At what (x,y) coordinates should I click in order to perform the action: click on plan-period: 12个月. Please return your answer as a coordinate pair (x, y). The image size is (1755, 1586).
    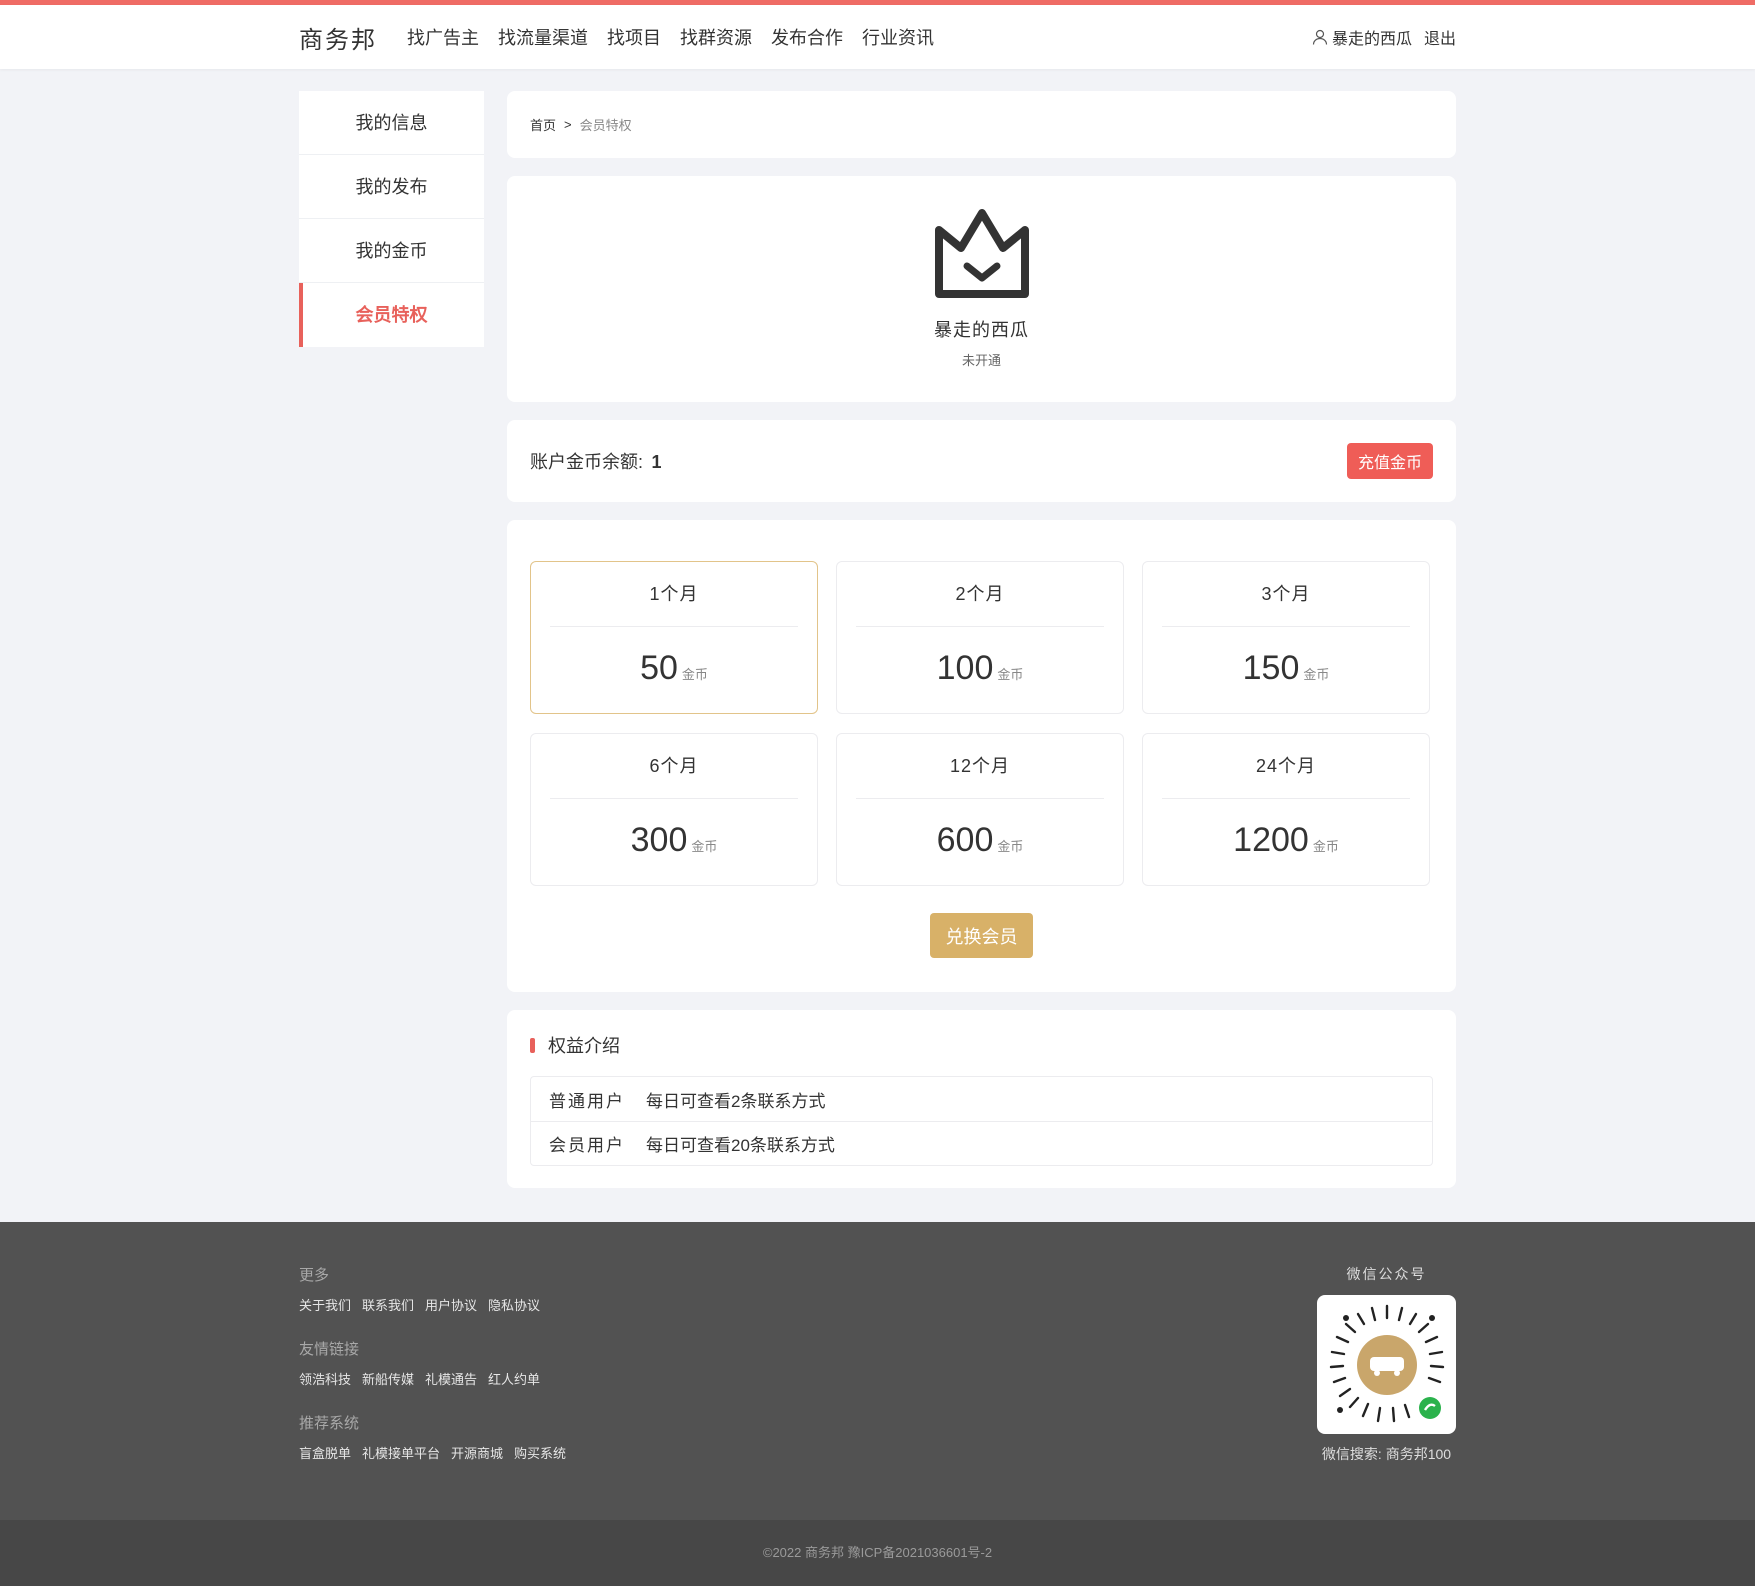
    Looking at the image, I should click on (980, 766).